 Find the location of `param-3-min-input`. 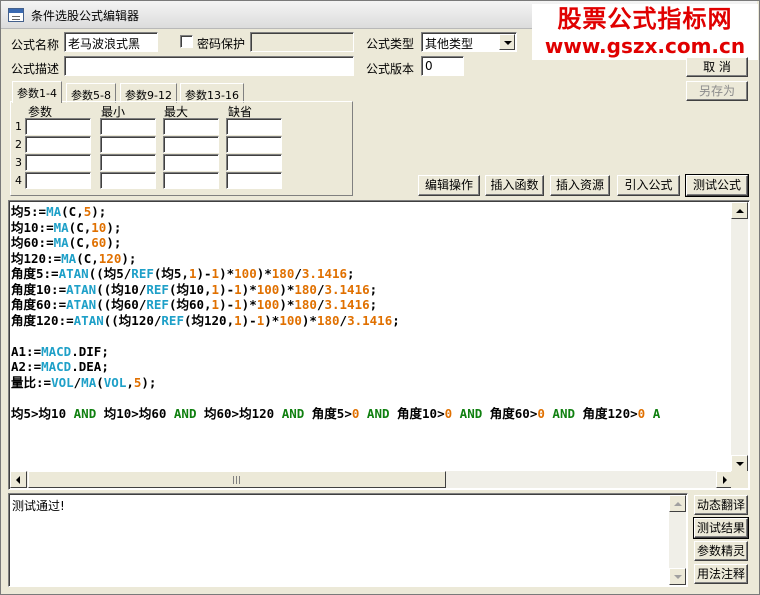

param-3-min-input is located at coordinates (128, 162).